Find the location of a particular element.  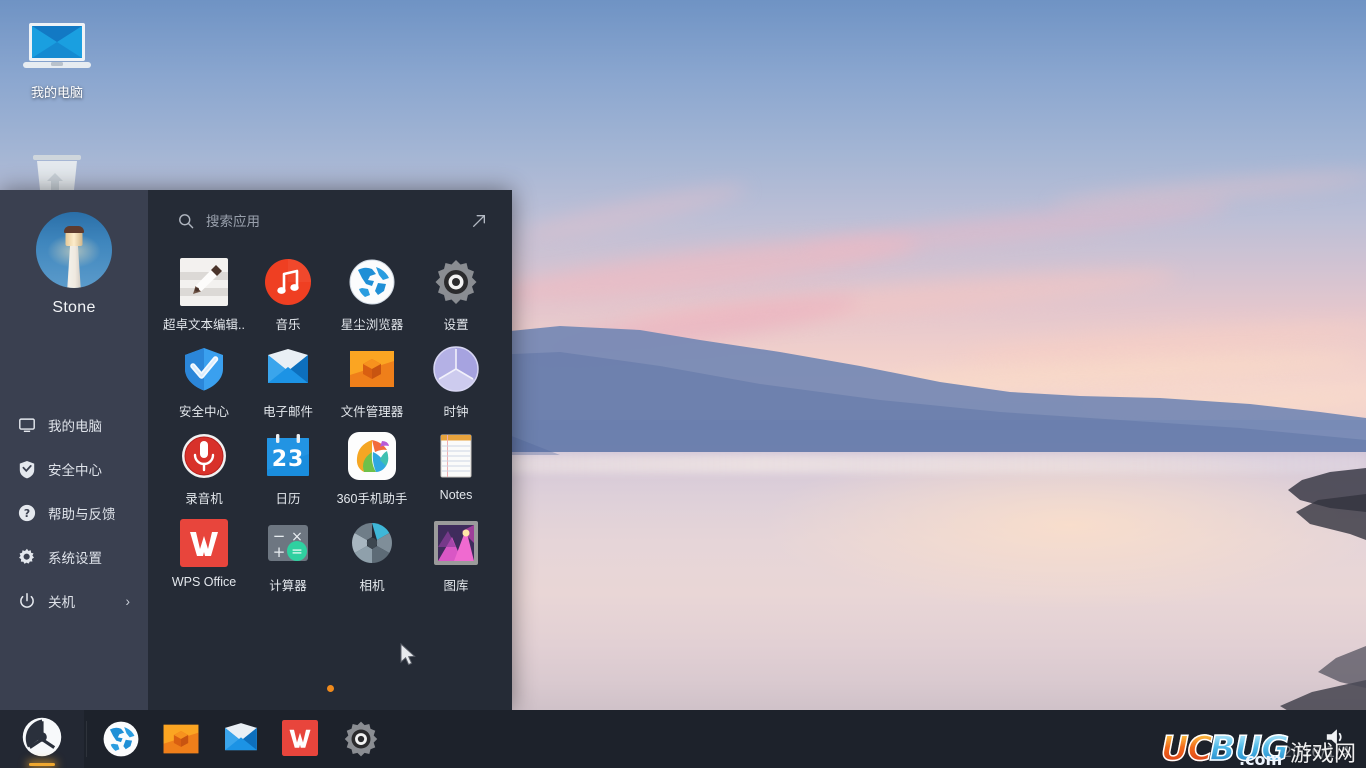

camera-icon is located at coordinates (372, 543).